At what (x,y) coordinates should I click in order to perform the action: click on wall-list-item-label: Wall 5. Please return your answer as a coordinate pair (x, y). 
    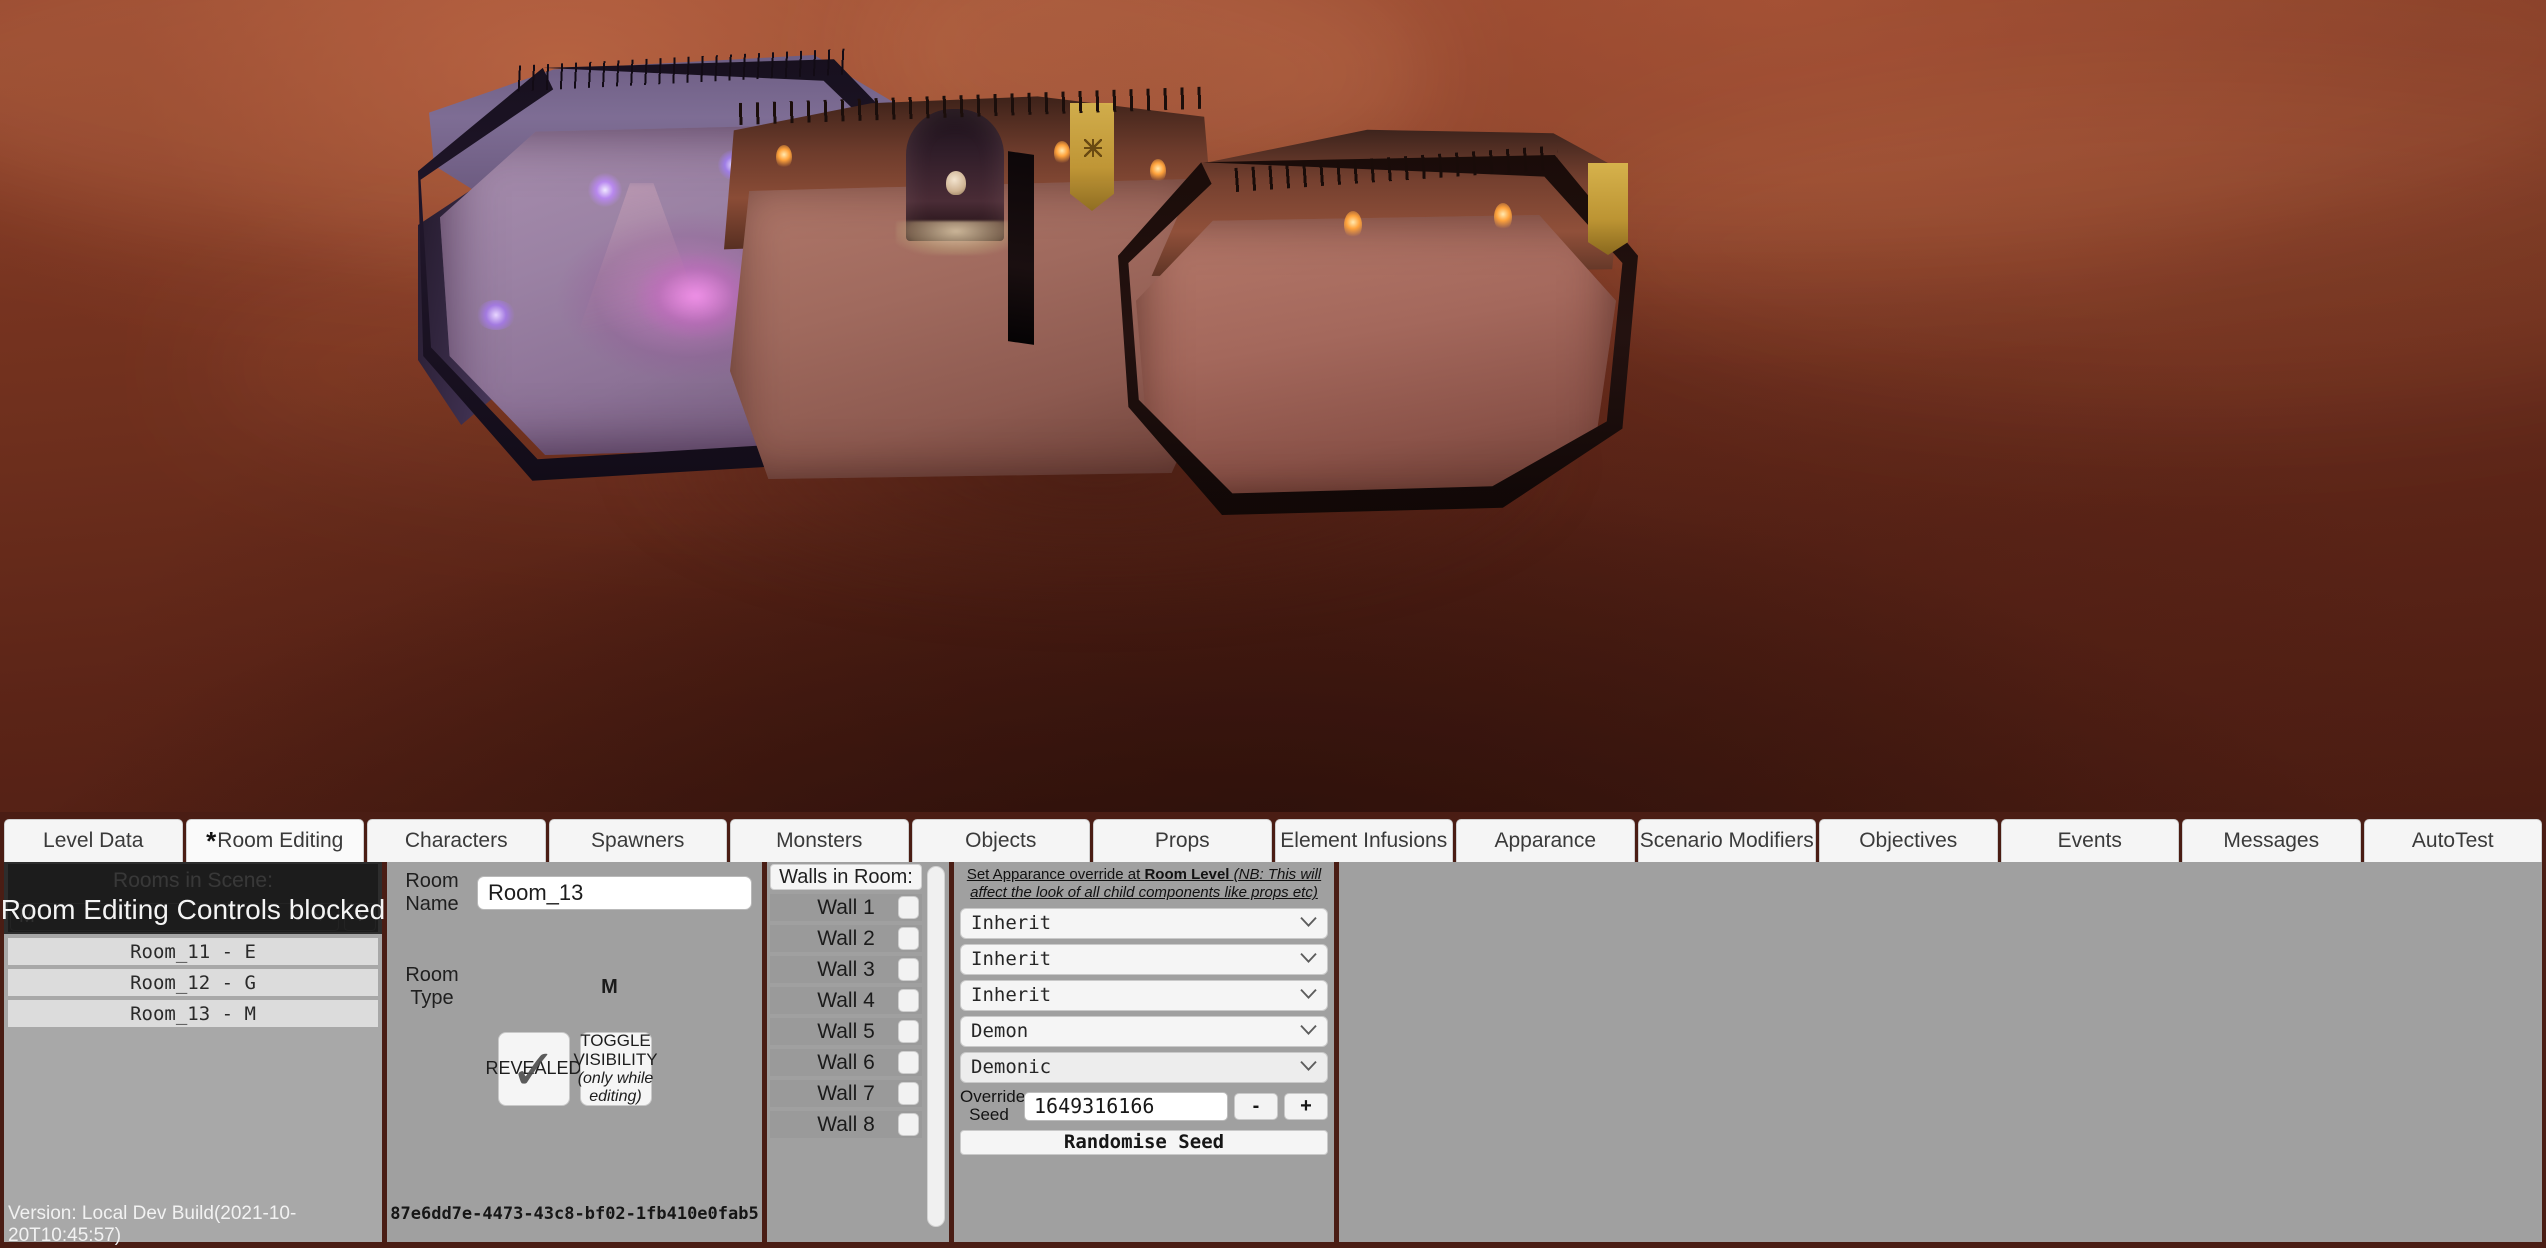
    Looking at the image, I should click on (846, 1031).